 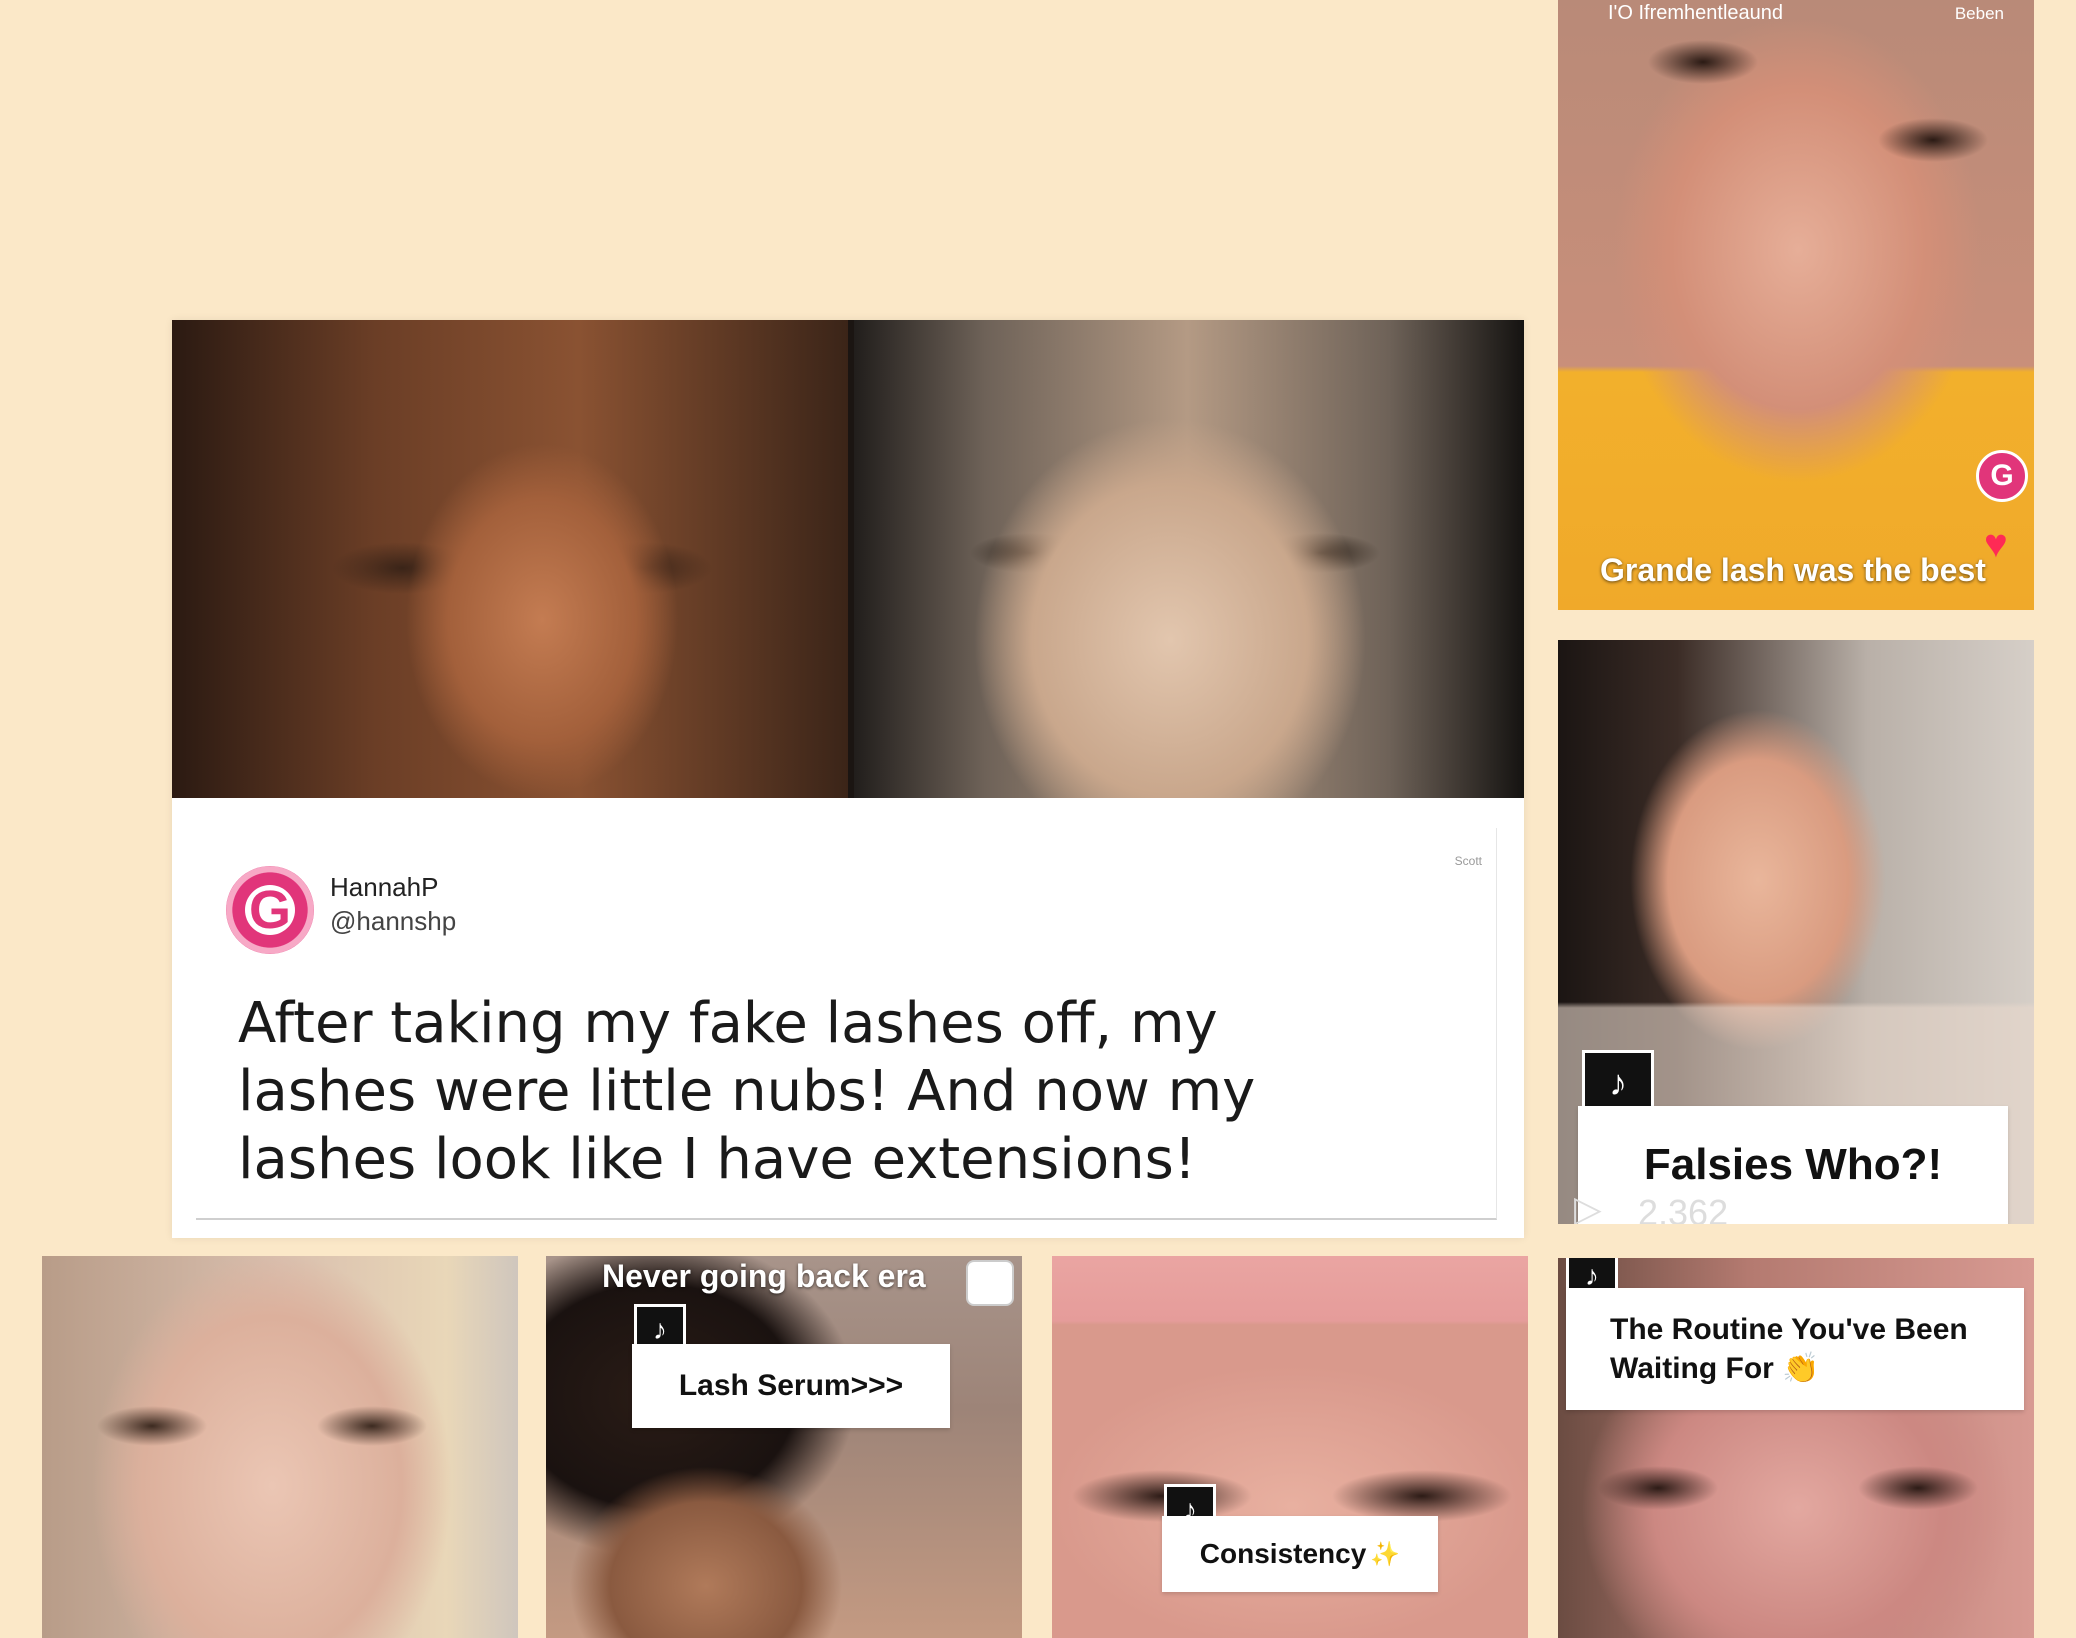 I want to click on photo-divider, so click(x=851, y=559).